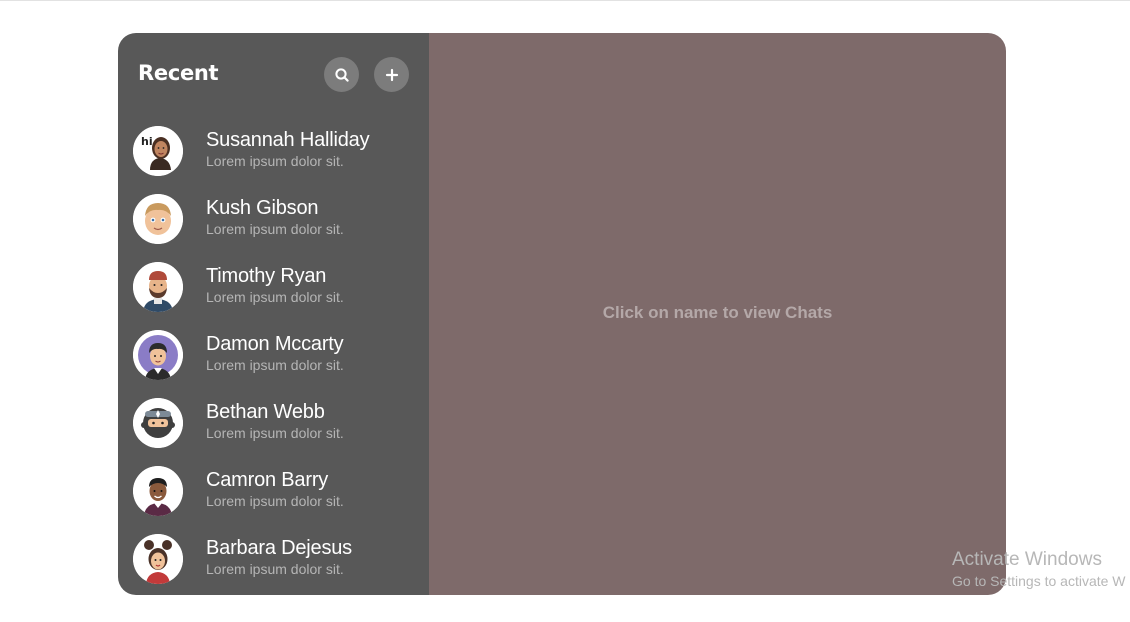  I want to click on contact-name: Bethan Webb, so click(265, 412).